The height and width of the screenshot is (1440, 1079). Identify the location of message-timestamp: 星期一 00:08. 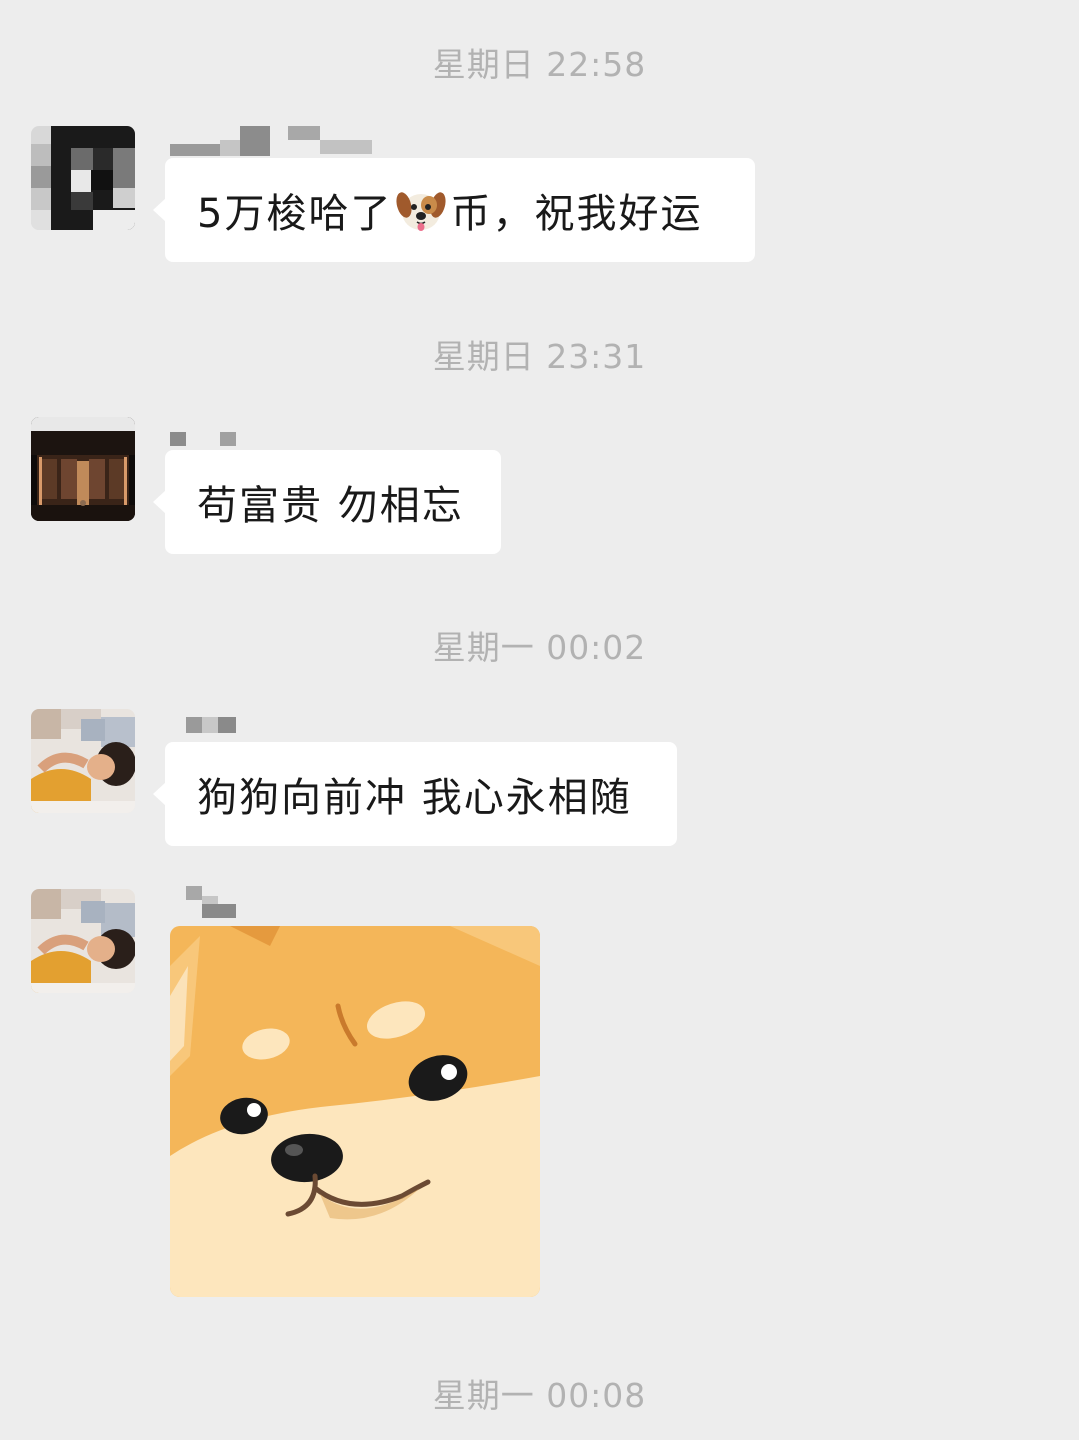
(539, 1395).